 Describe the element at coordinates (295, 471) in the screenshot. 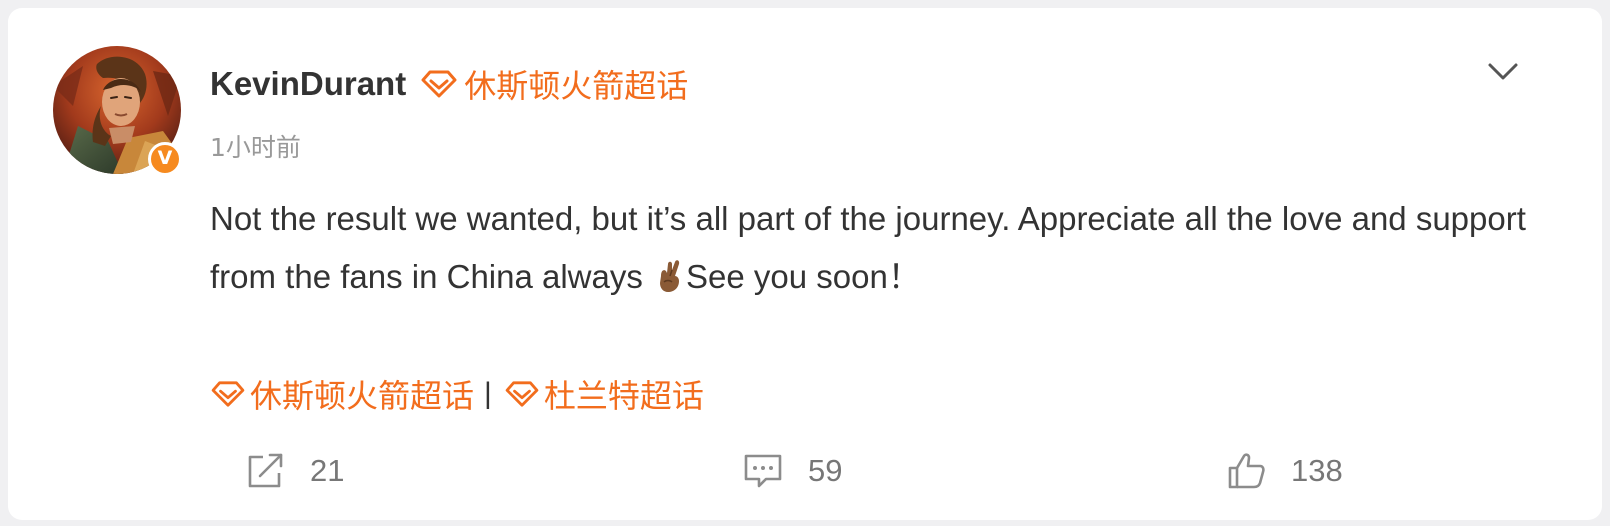

I see `share-button: 21` at that location.